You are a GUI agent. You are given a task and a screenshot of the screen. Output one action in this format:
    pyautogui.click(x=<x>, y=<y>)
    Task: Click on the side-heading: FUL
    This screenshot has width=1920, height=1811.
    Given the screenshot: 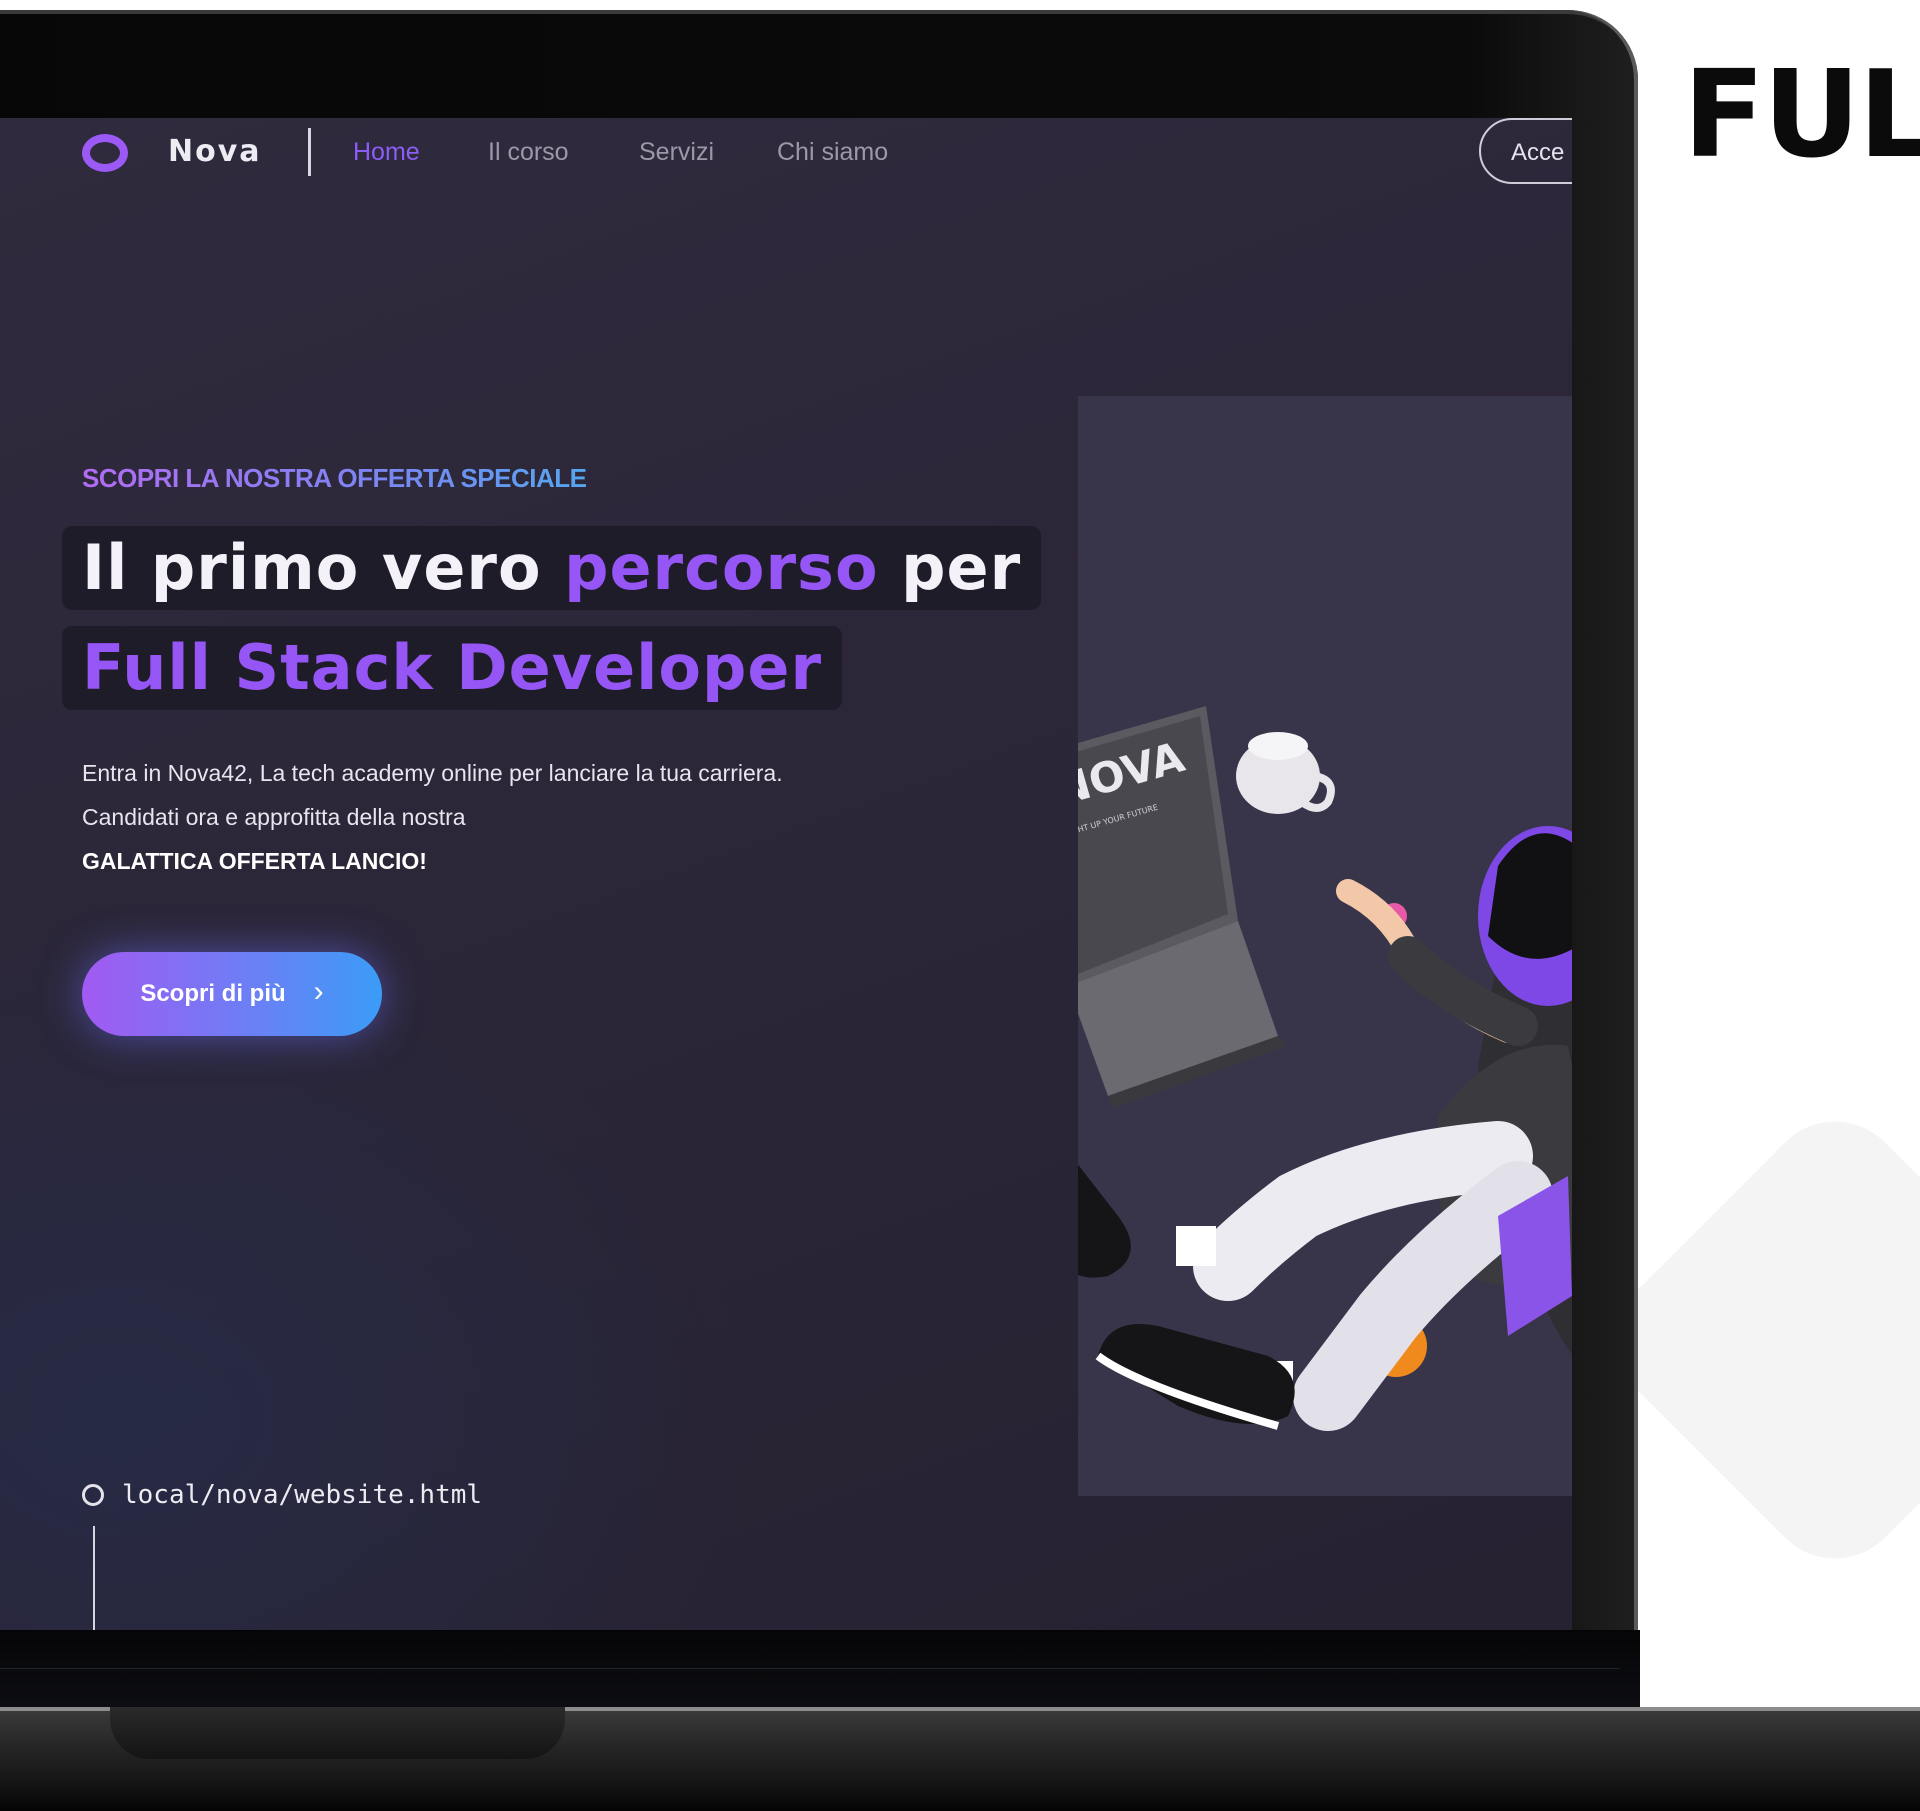 What is the action you would take?
    pyautogui.click(x=1801, y=115)
    